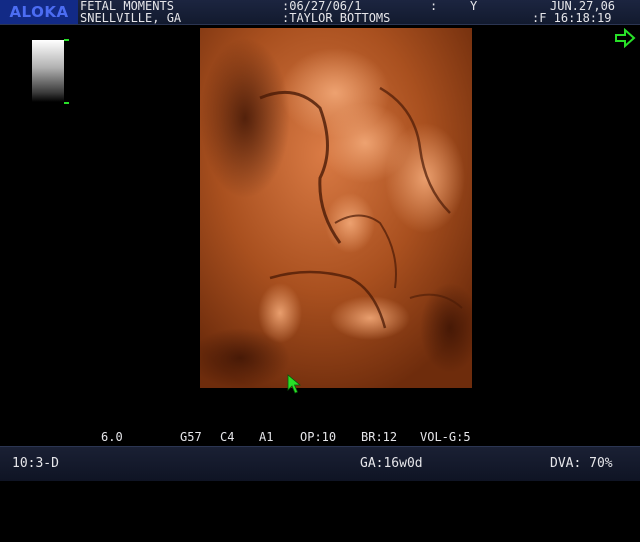  What do you see at coordinates (294, 384) in the screenshot?
I see `cursor-icon` at bounding box center [294, 384].